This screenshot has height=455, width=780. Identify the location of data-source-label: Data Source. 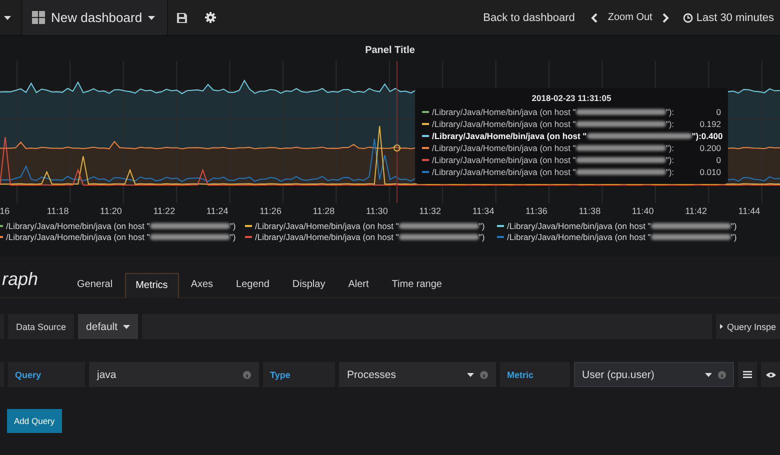
(41, 326).